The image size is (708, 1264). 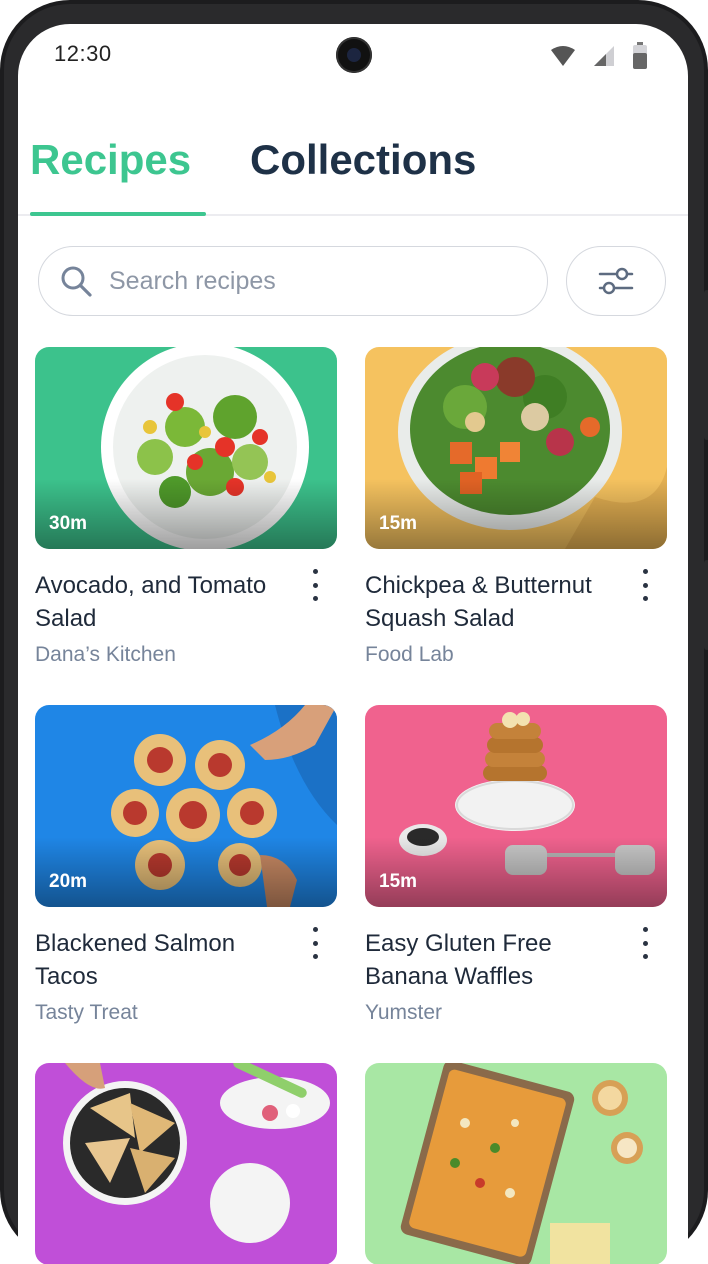 I want to click on recipe-source: Dana’s Kitchen, so click(x=186, y=655).